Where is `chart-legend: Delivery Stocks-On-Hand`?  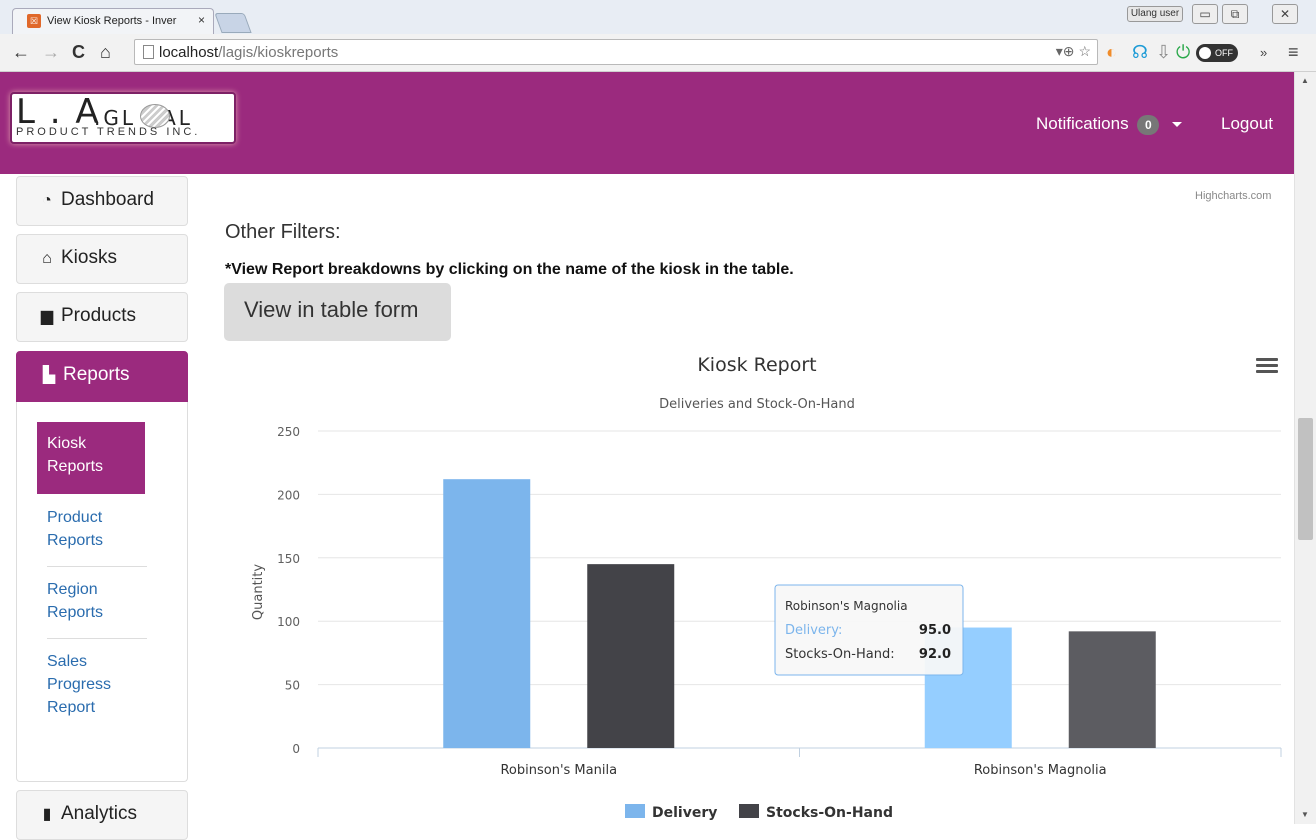 chart-legend: Delivery Stocks-On-Hand is located at coordinates (759, 812).